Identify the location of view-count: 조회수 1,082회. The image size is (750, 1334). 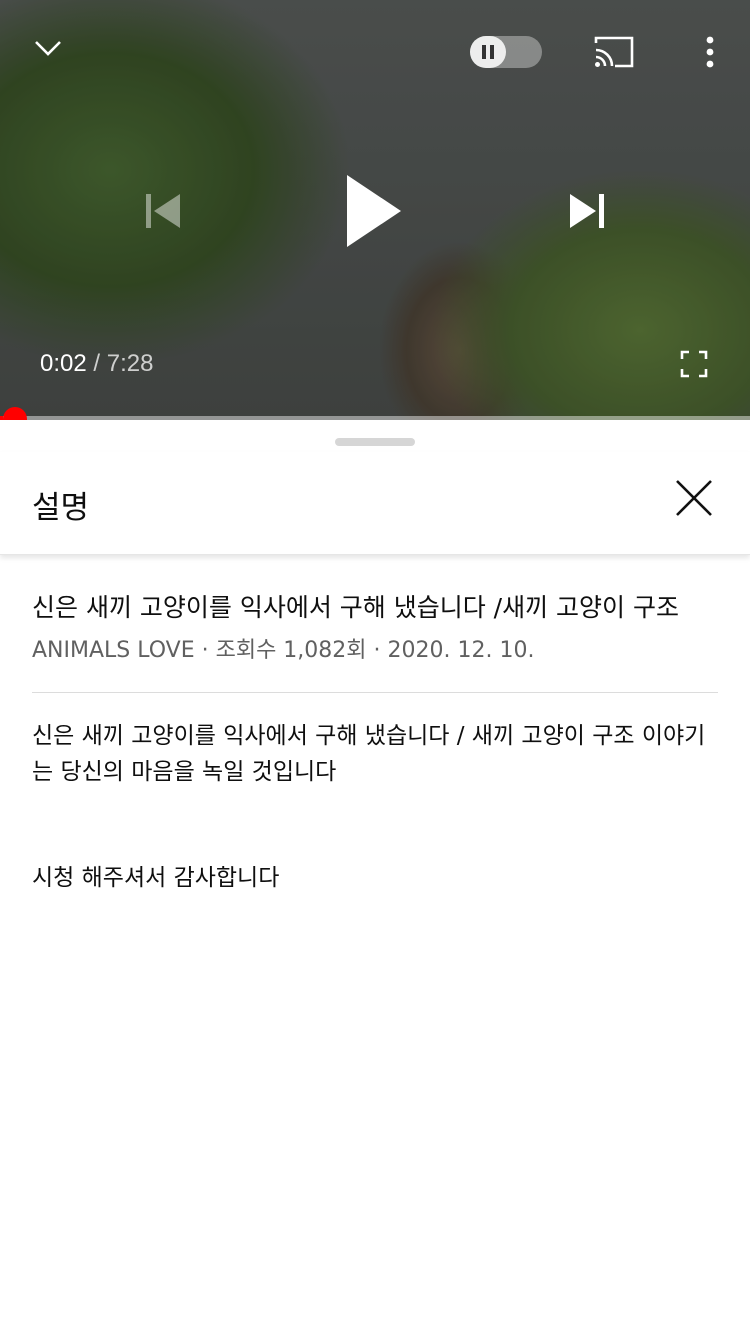
(291, 650).